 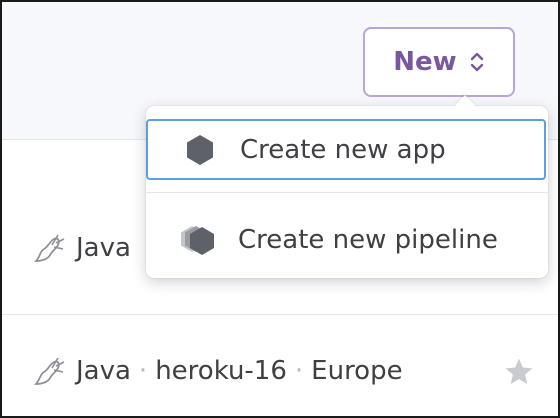 What do you see at coordinates (519, 374) in the screenshot?
I see `star-icon` at bounding box center [519, 374].